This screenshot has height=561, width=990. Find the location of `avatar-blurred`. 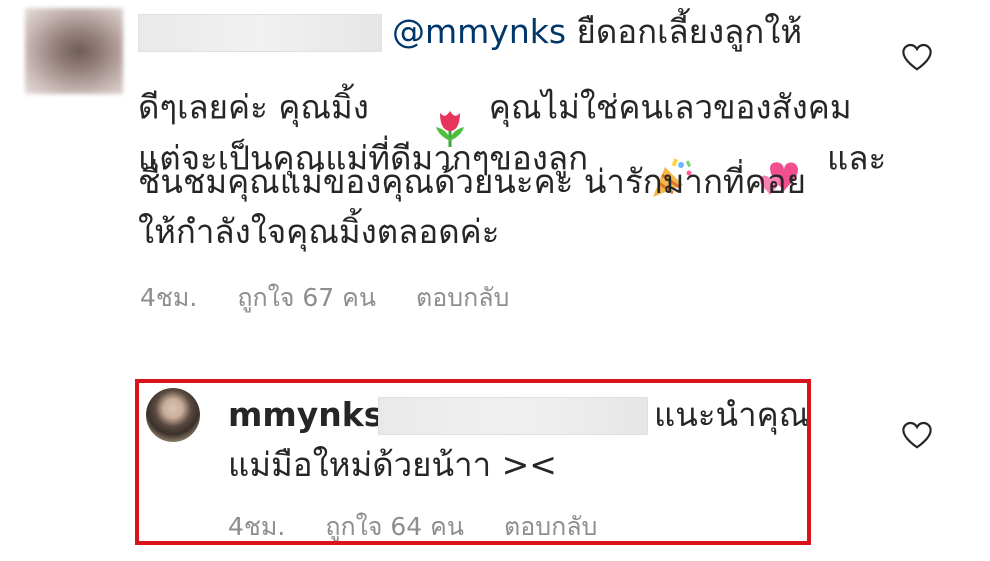

avatar-blurred is located at coordinates (74, 51).